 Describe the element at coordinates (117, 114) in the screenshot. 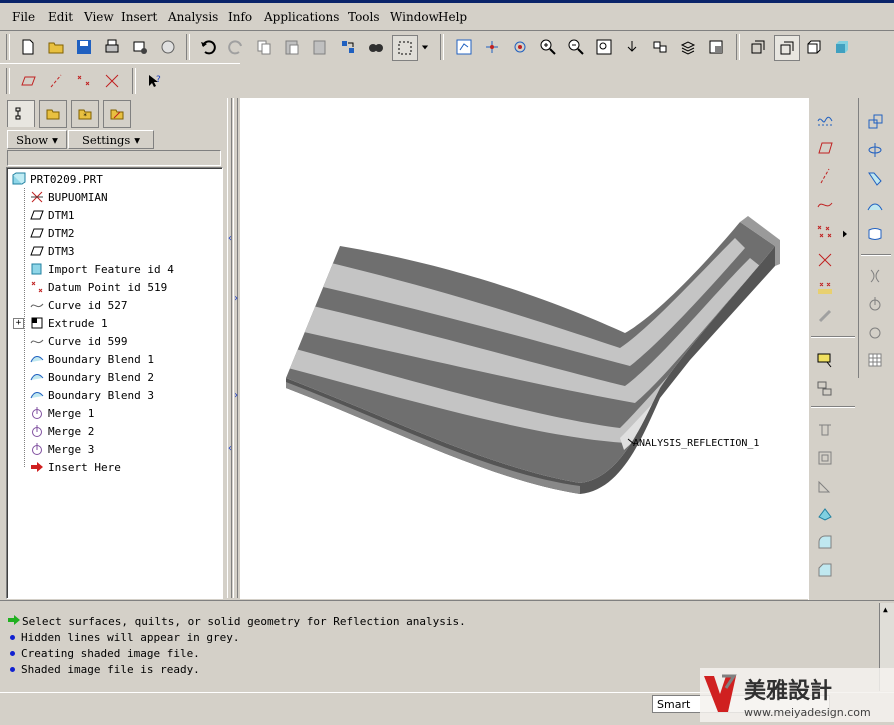

I see `connections-tab` at that location.